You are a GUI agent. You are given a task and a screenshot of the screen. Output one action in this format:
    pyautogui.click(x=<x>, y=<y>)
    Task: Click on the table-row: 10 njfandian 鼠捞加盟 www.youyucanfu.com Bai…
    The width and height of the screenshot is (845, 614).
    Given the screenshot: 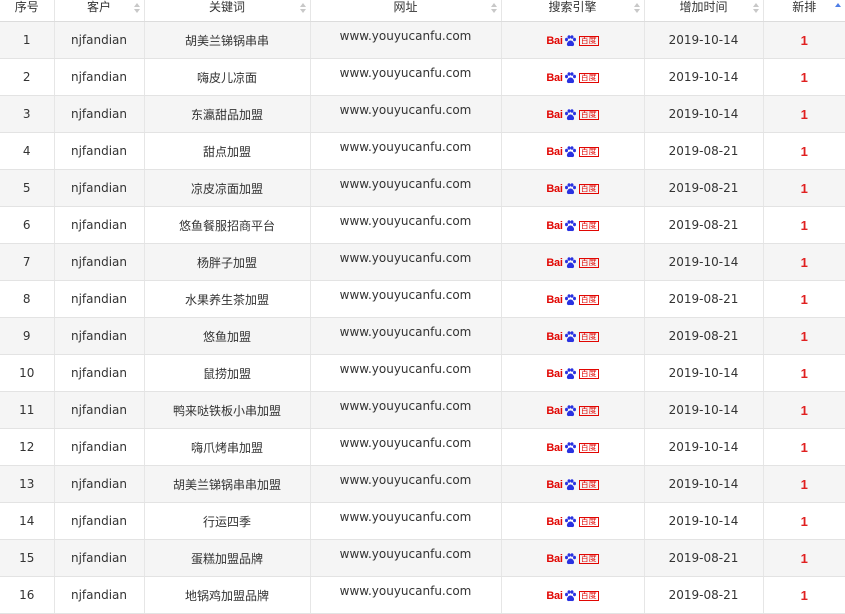 What is the action you would take?
    pyautogui.click(x=422, y=373)
    